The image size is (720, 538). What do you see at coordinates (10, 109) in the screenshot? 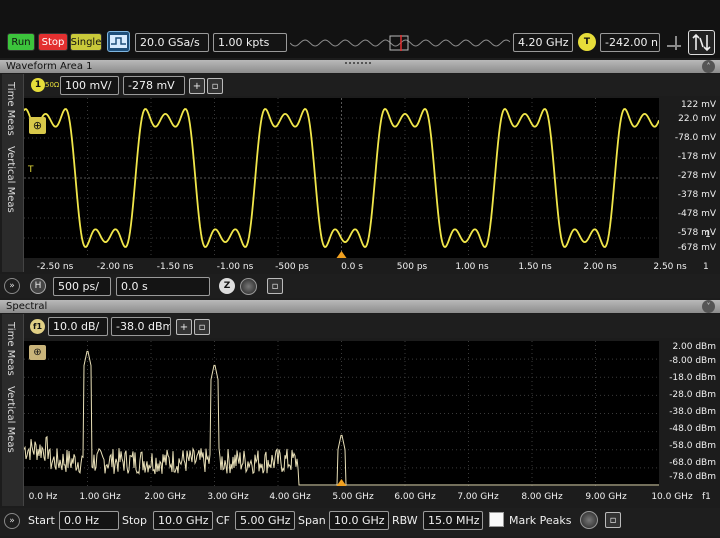
I see `waveform-side-tab-time-meas: Time Meas` at bounding box center [10, 109].